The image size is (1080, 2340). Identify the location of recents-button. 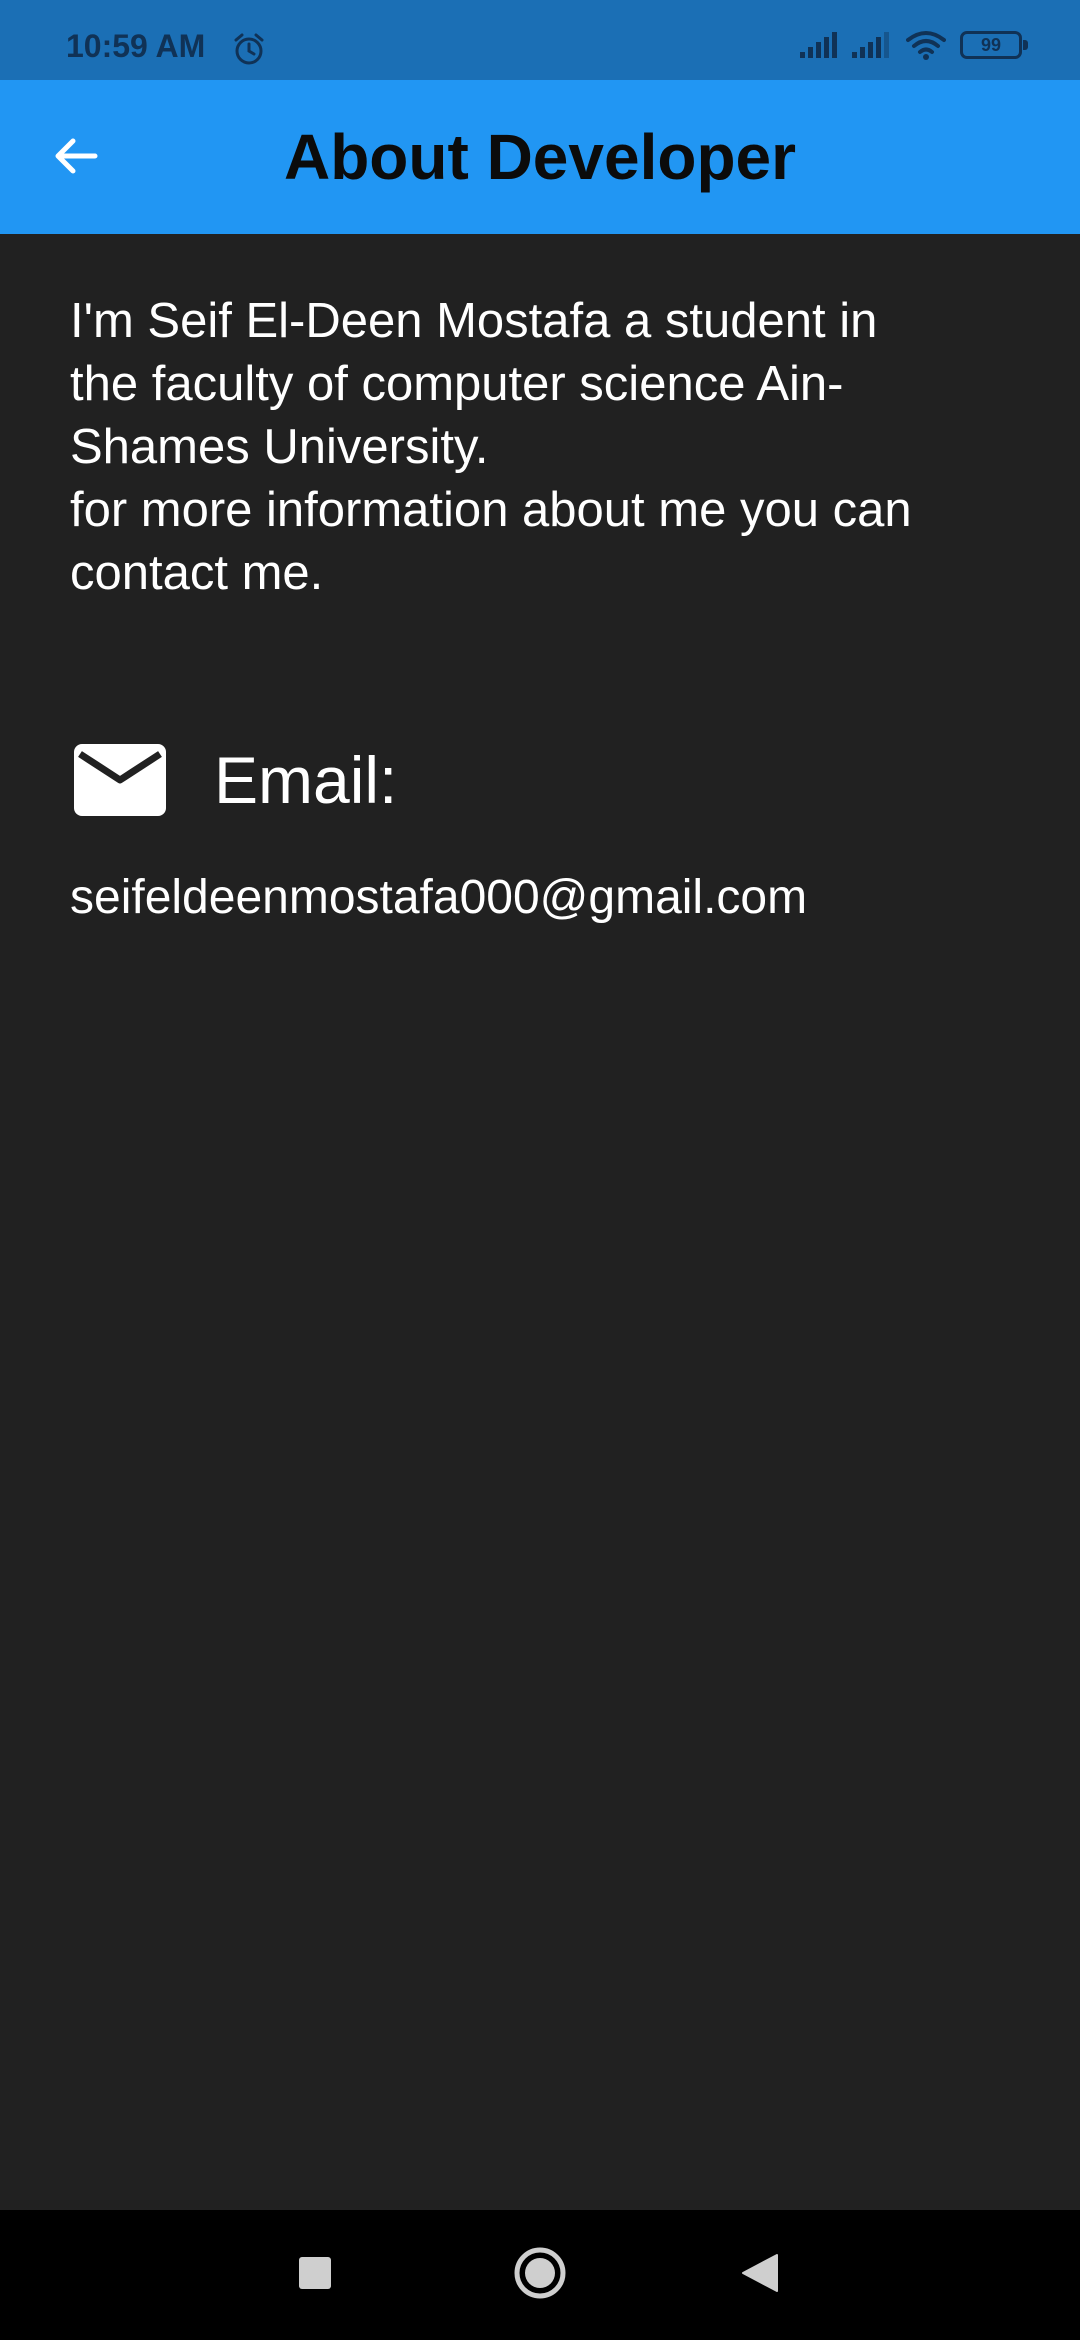
(315, 2275).